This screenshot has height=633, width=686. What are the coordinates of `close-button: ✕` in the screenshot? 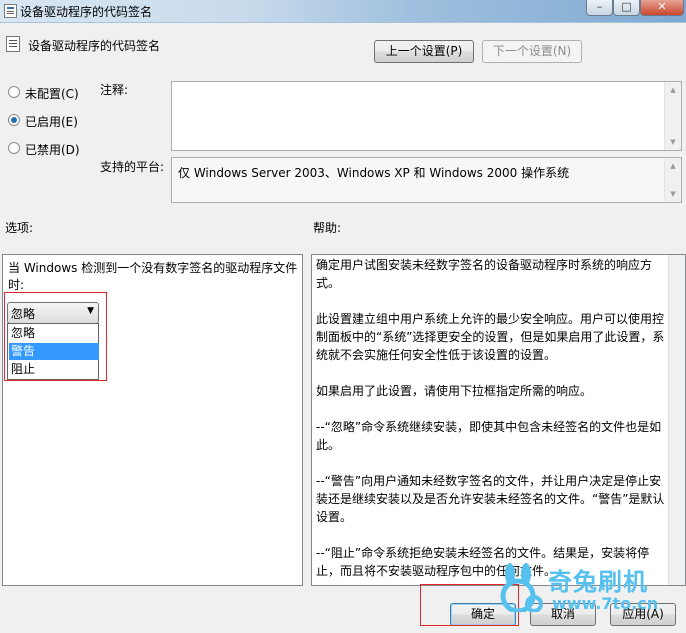 It's located at (662, 8).